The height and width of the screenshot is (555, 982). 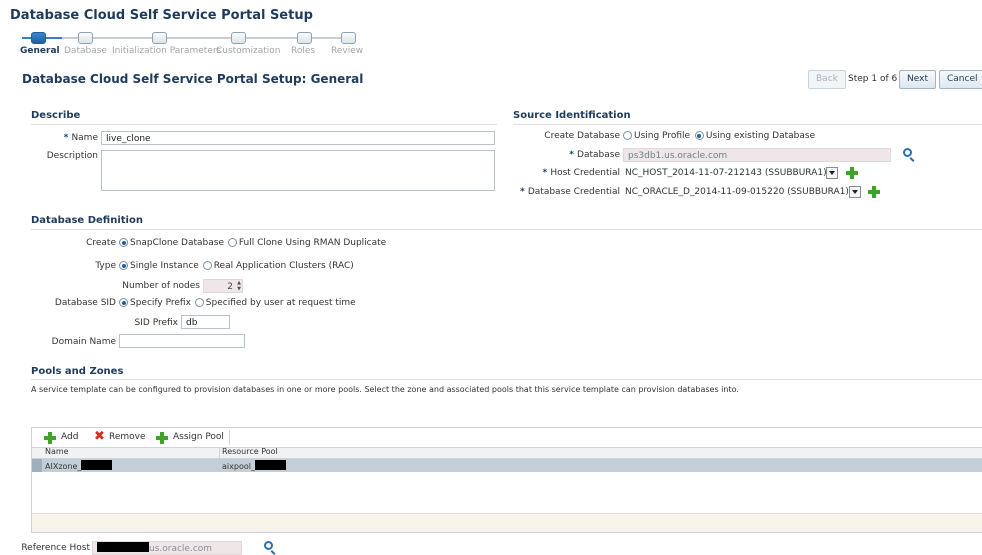 What do you see at coordinates (757, 155) in the screenshot?
I see `database-field: ps3db1.us.oracle.com` at bounding box center [757, 155].